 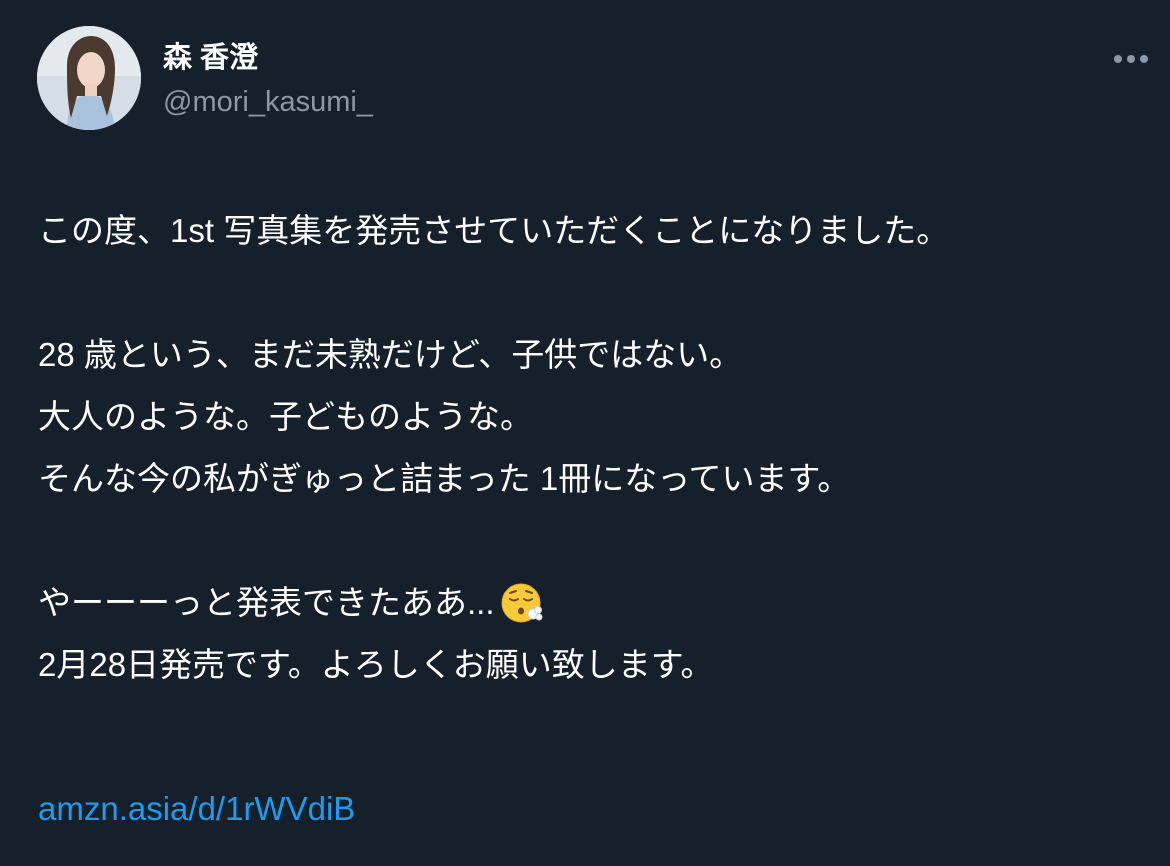 What do you see at coordinates (376, 664) in the screenshot?
I see `tweet-line: 2月28日発売です。よろしくお願い致します。` at bounding box center [376, 664].